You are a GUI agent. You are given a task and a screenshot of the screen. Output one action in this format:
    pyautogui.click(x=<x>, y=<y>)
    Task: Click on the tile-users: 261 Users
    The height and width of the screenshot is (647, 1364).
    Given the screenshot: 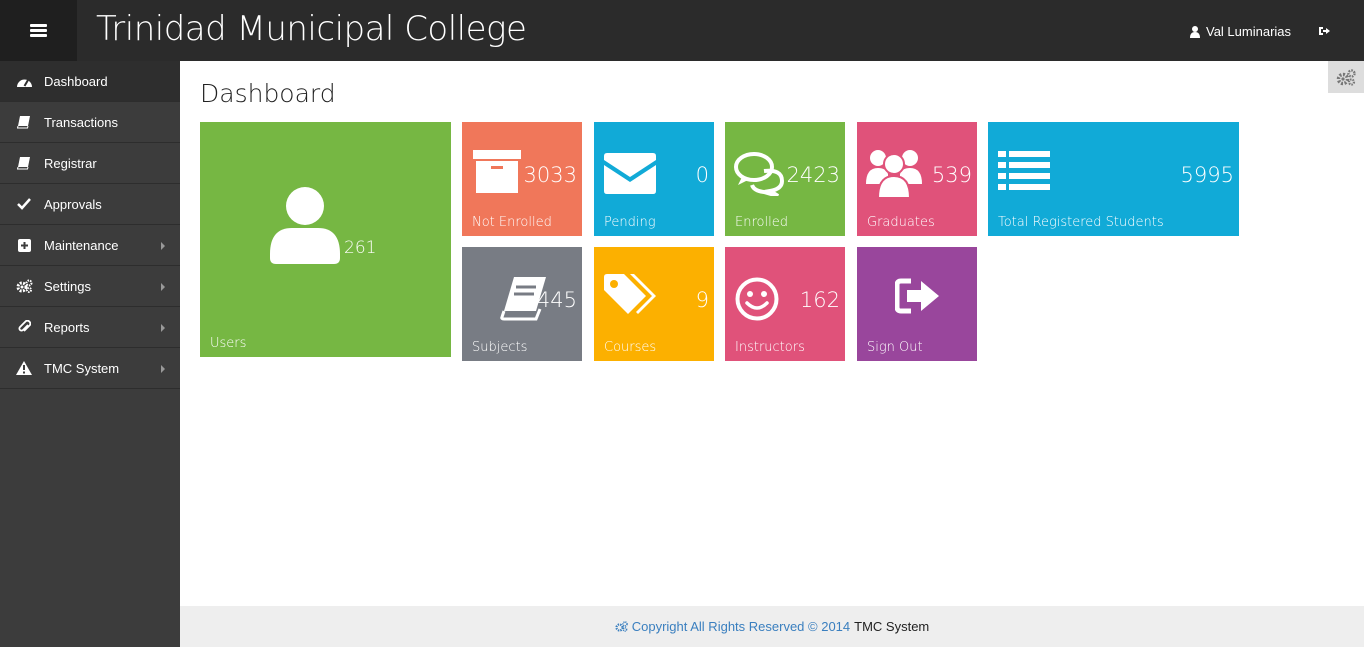 What is the action you would take?
    pyautogui.click(x=325, y=239)
    